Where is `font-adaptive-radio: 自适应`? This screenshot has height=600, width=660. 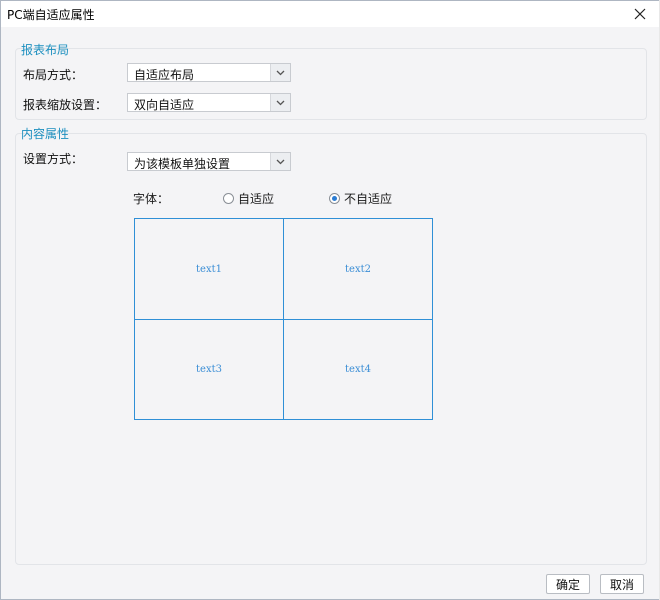 font-adaptive-radio: 自适应 is located at coordinates (248, 198).